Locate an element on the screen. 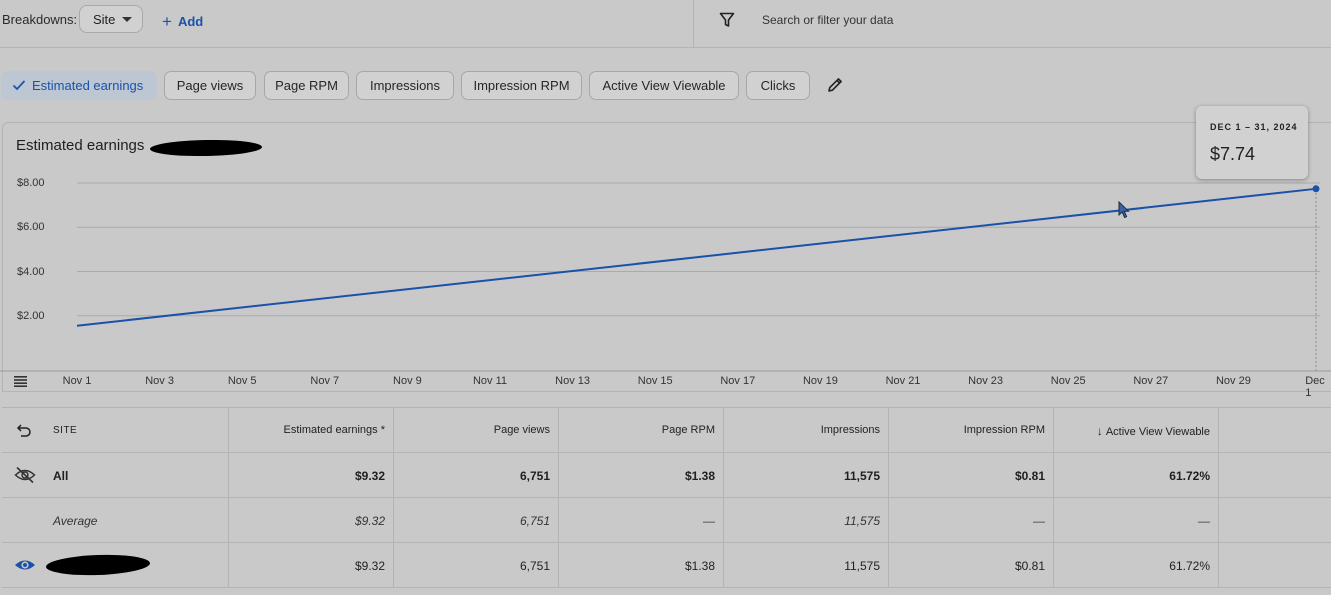 The width and height of the screenshot is (1331, 595). undo-icon is located at coordinates (24, 430).